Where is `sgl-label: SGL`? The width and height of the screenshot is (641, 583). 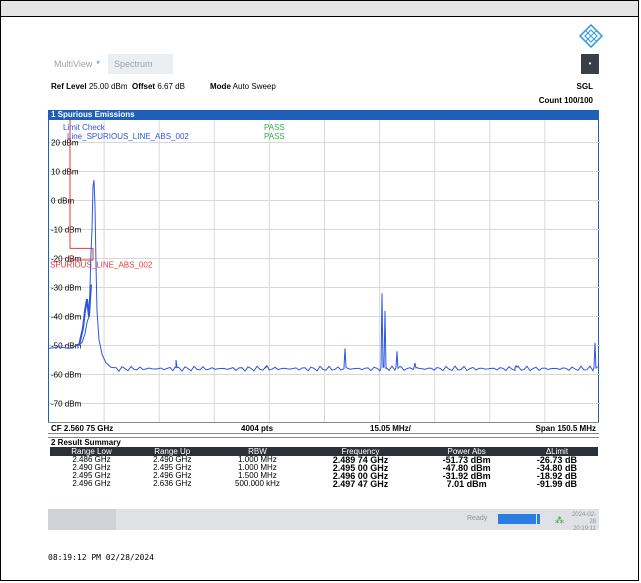 sgl-label: SGL is located at coordinates (584, 86).